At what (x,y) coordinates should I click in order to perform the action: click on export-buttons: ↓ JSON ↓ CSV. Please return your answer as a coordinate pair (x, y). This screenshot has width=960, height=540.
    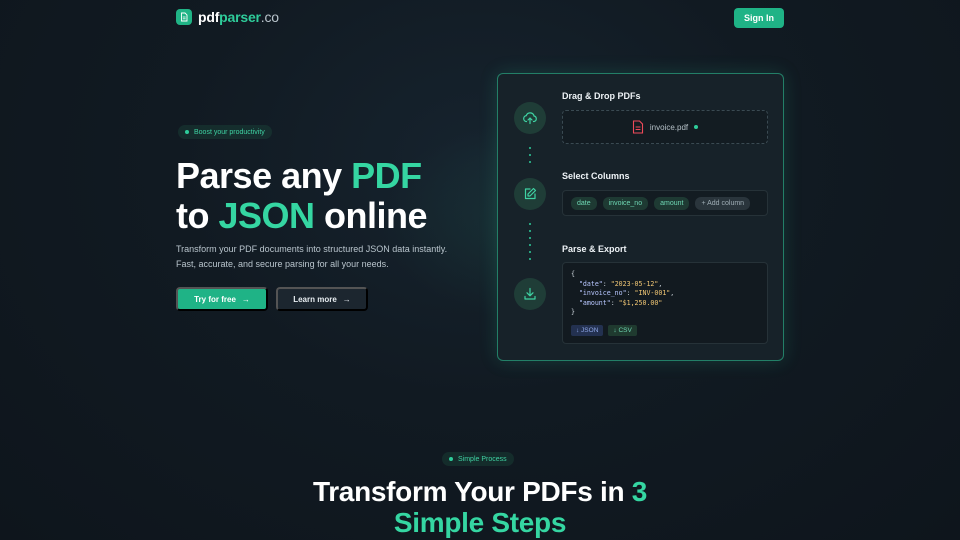
    Looking at the image, I should click on (604, 330).